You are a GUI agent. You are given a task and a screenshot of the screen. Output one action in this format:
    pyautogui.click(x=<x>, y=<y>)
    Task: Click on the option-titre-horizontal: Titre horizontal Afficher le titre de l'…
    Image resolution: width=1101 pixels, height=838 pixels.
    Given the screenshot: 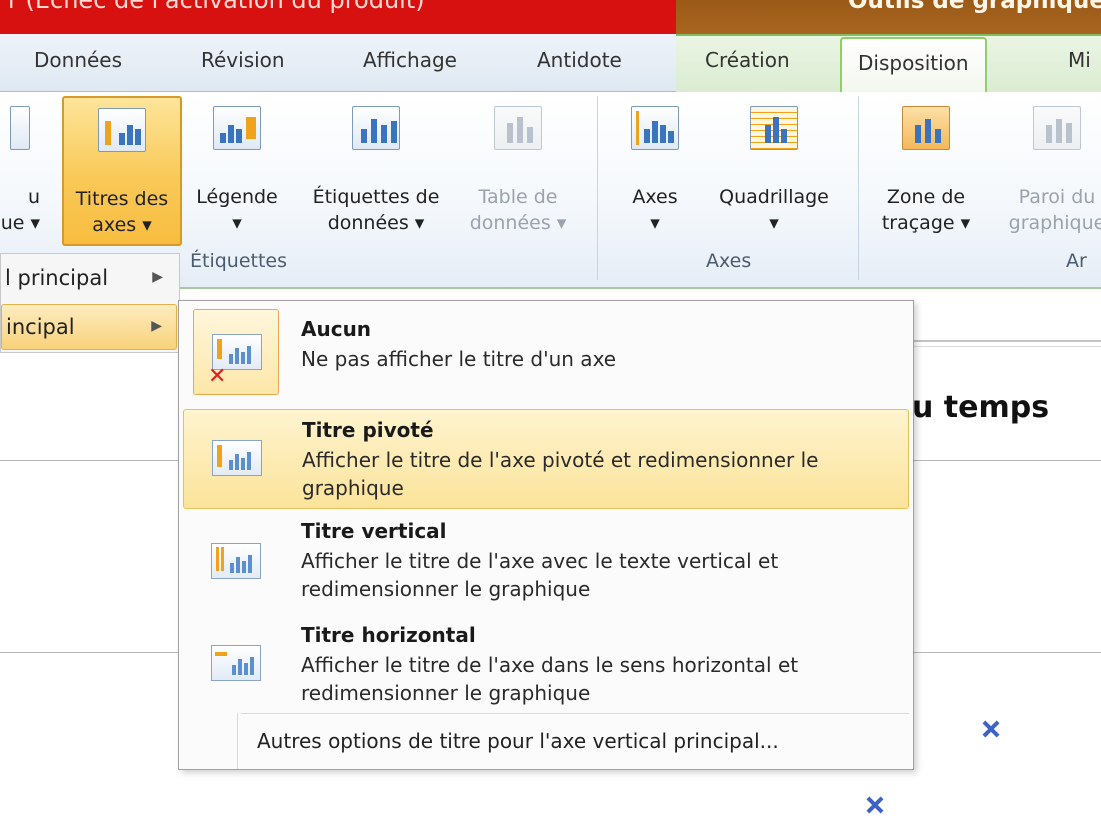 What is the action you would take?
    pyautogui.click(x=546, y=665)
    